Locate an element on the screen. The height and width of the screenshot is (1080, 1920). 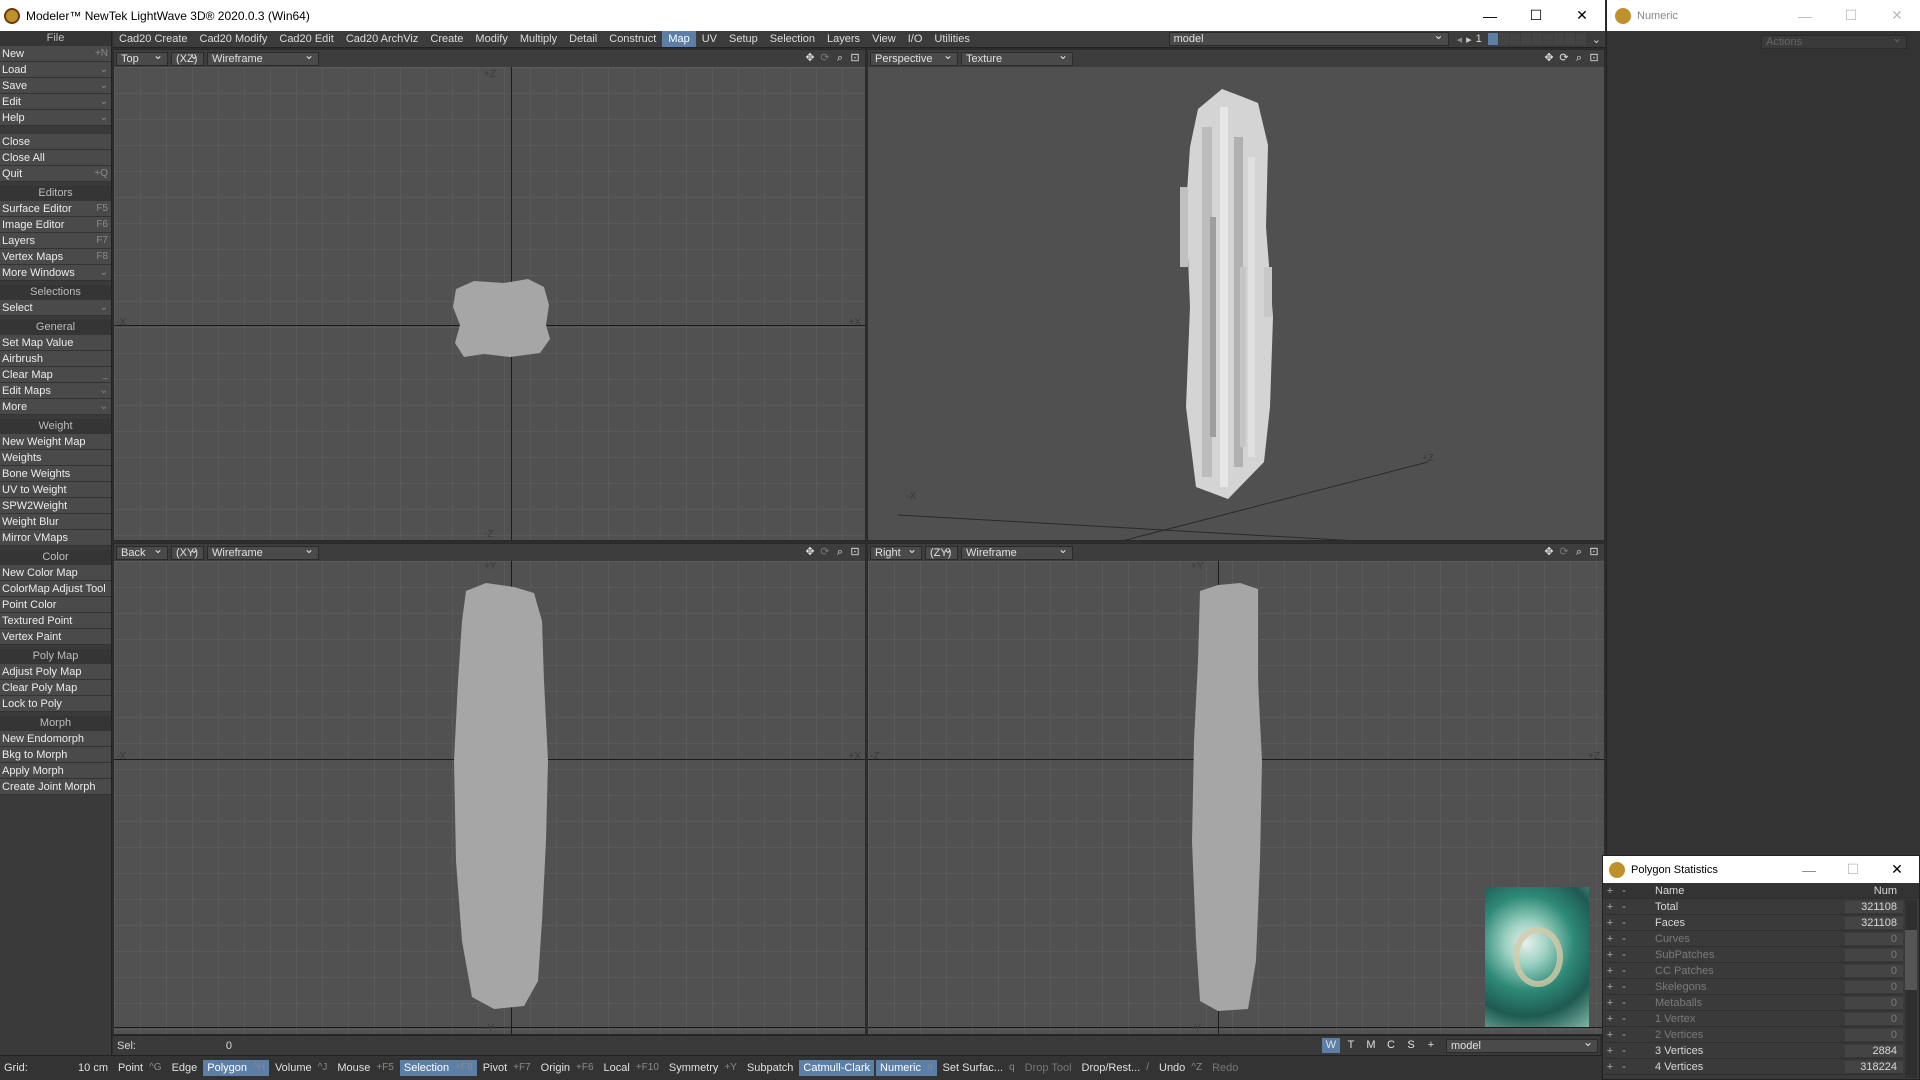
table-row: + - 2 Vertices 0 is located at coordinates (1753, 1035).